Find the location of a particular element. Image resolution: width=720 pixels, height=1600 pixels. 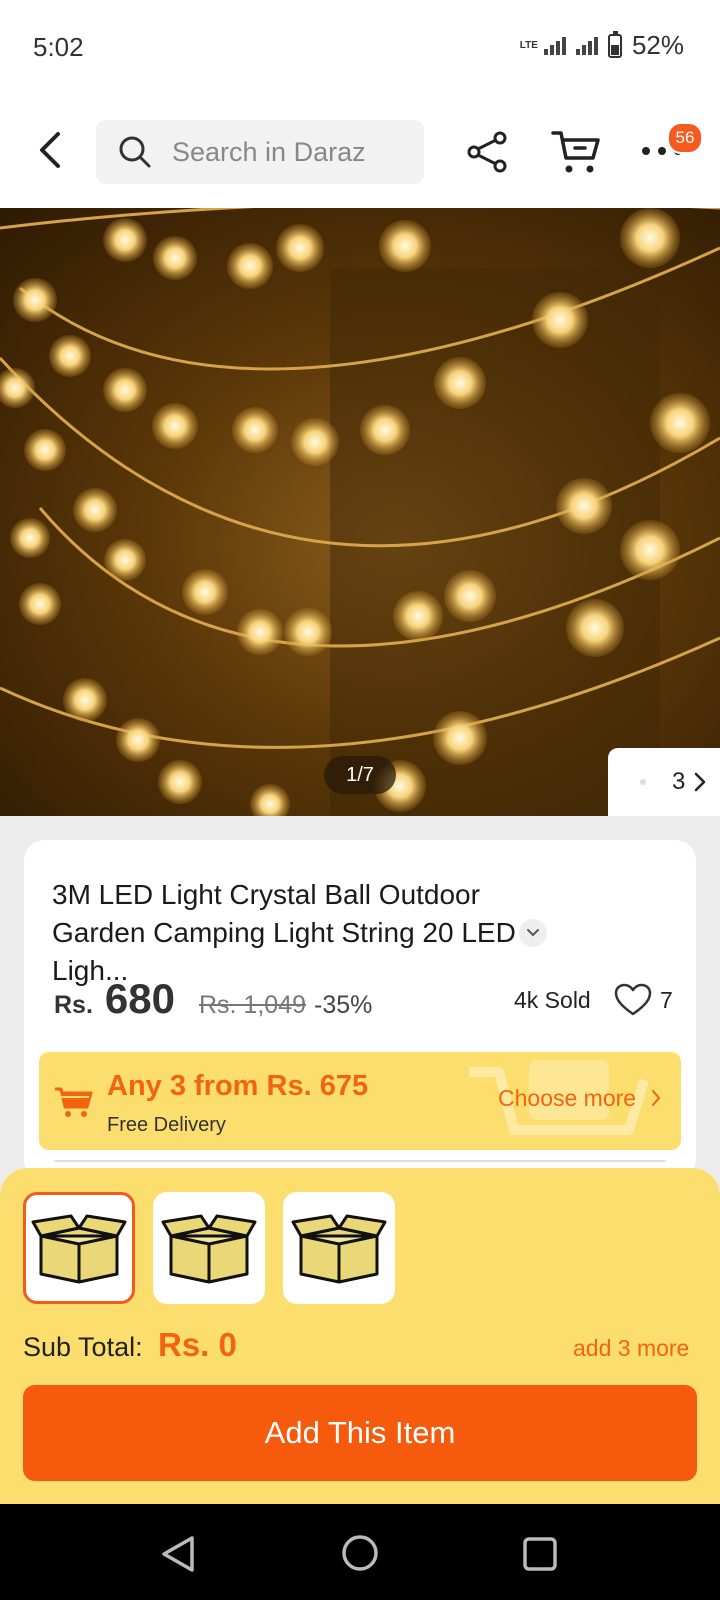

cart-icon is located at coordinates (576, 152).